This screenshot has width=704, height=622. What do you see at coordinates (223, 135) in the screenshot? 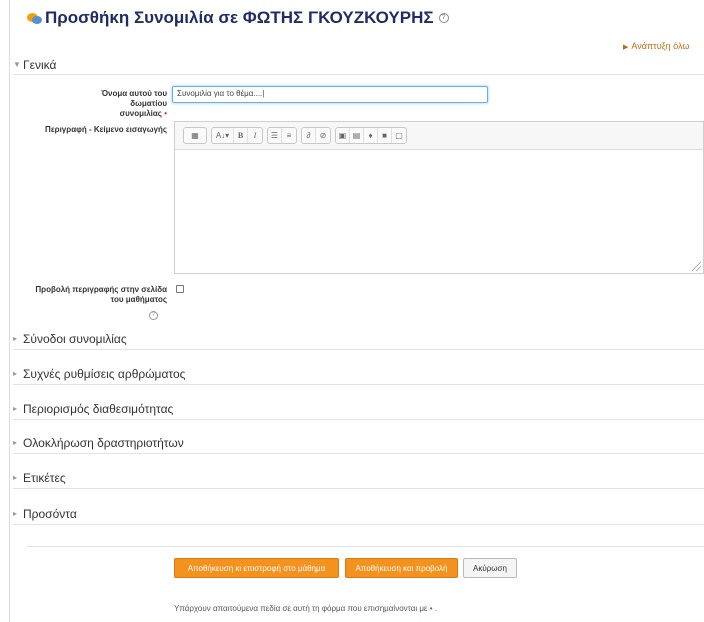
I see `font-style-icon: A↓▾` at bounding box center [223, 135].